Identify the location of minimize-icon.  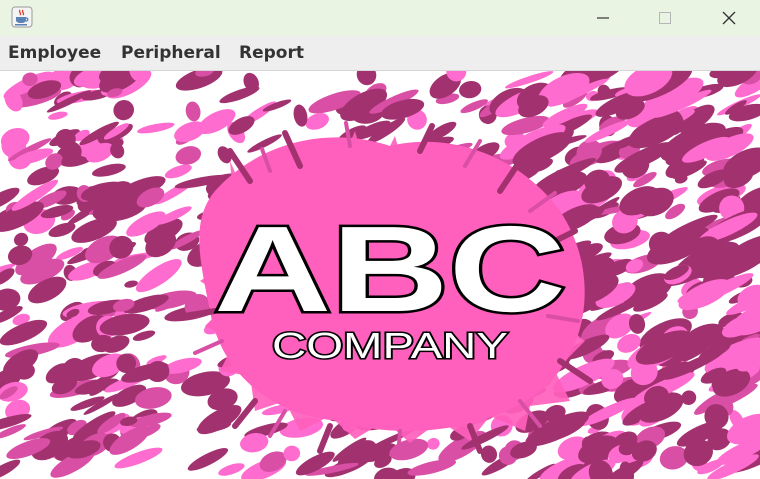
(603, 18).